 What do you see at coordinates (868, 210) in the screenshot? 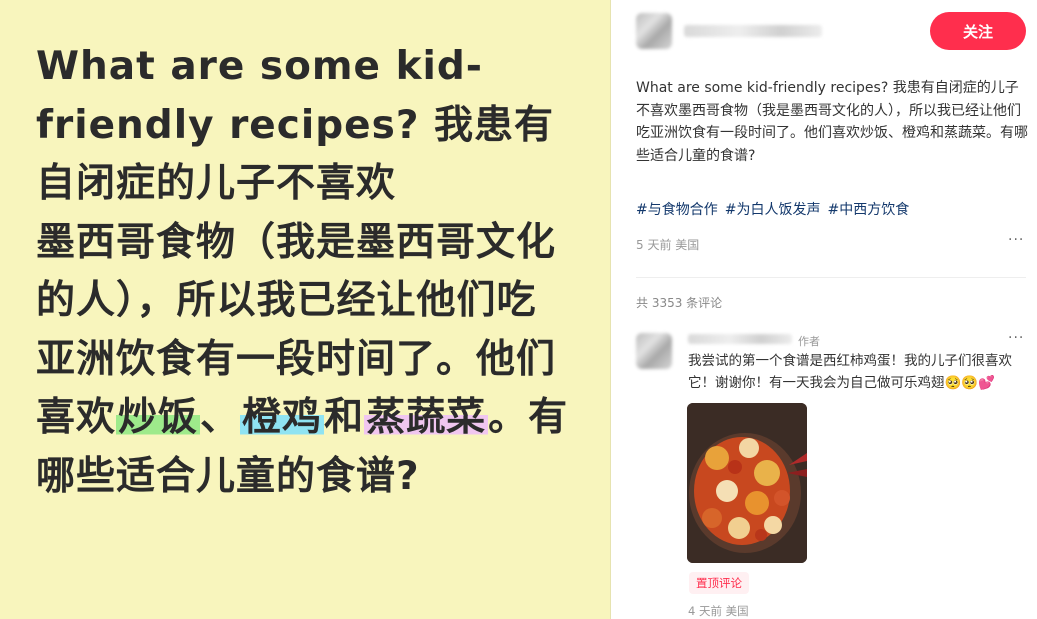
I see `tag-link: #中西方饮食` at bounding box center [868, 210].